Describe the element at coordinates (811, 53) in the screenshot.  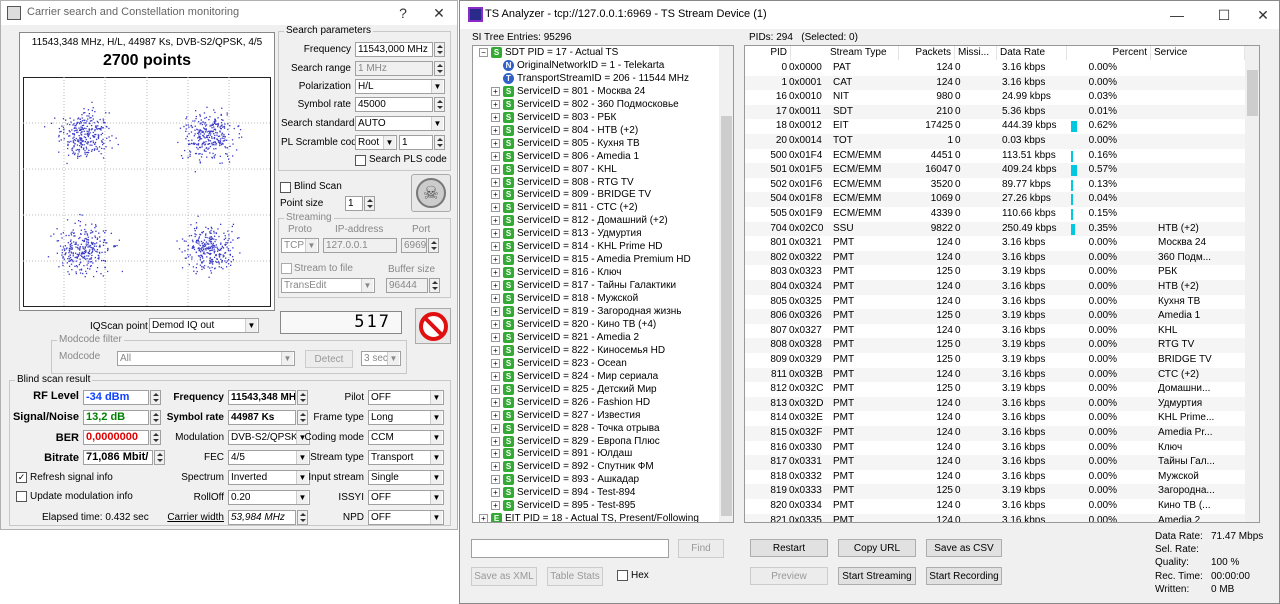
I see `column-header` at that location.